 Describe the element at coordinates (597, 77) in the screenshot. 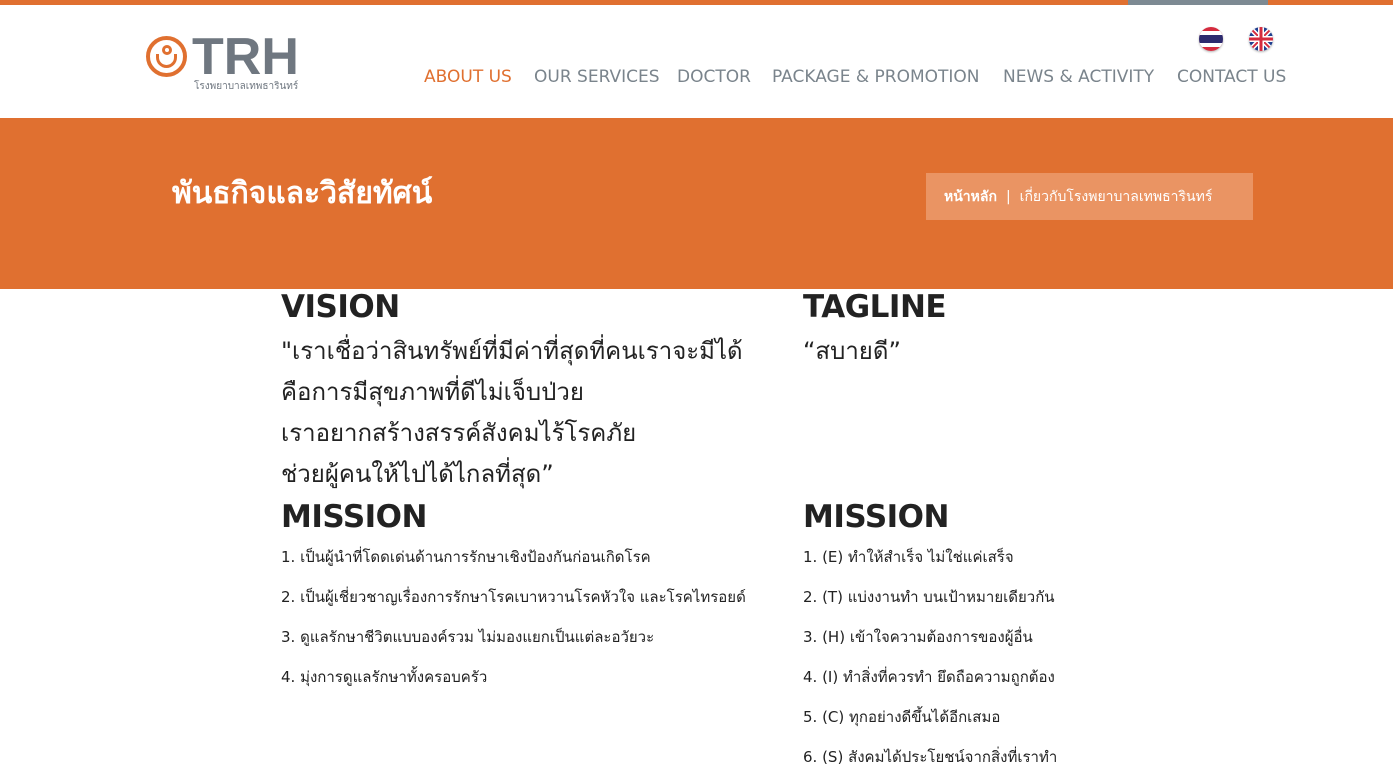

I see `nav-our-services: OUR SERVICES` at that location.